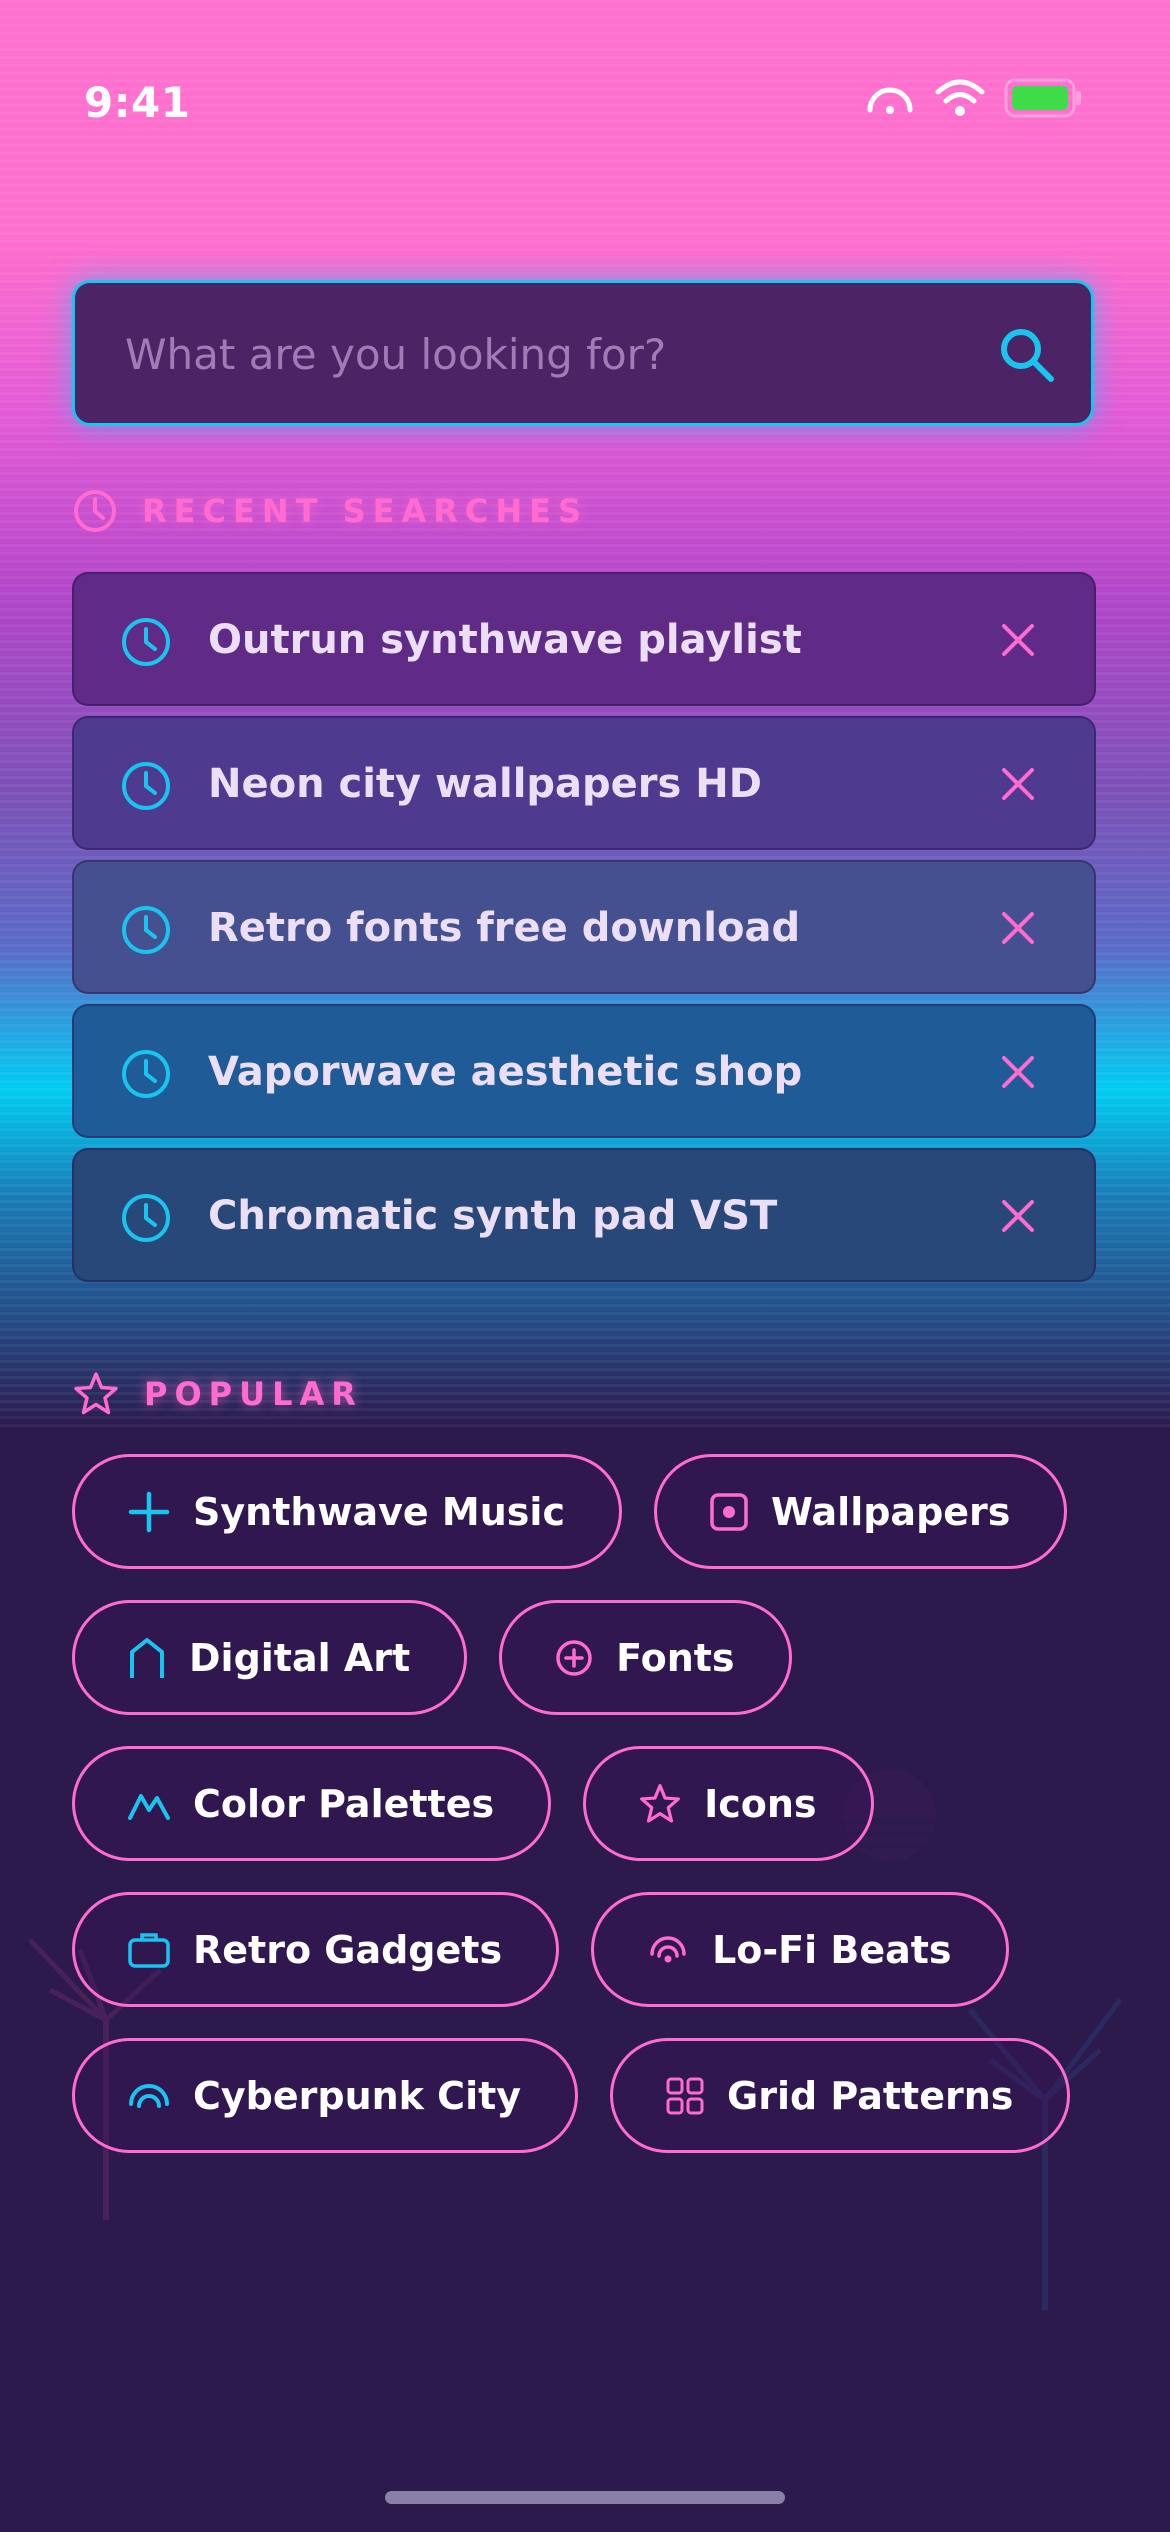 The image size is (1170, 2532). Describe the element at coordinates (493, 1216) in the screenshot. I see `recent-search-label: Chromatic synth pad VST` at that location.